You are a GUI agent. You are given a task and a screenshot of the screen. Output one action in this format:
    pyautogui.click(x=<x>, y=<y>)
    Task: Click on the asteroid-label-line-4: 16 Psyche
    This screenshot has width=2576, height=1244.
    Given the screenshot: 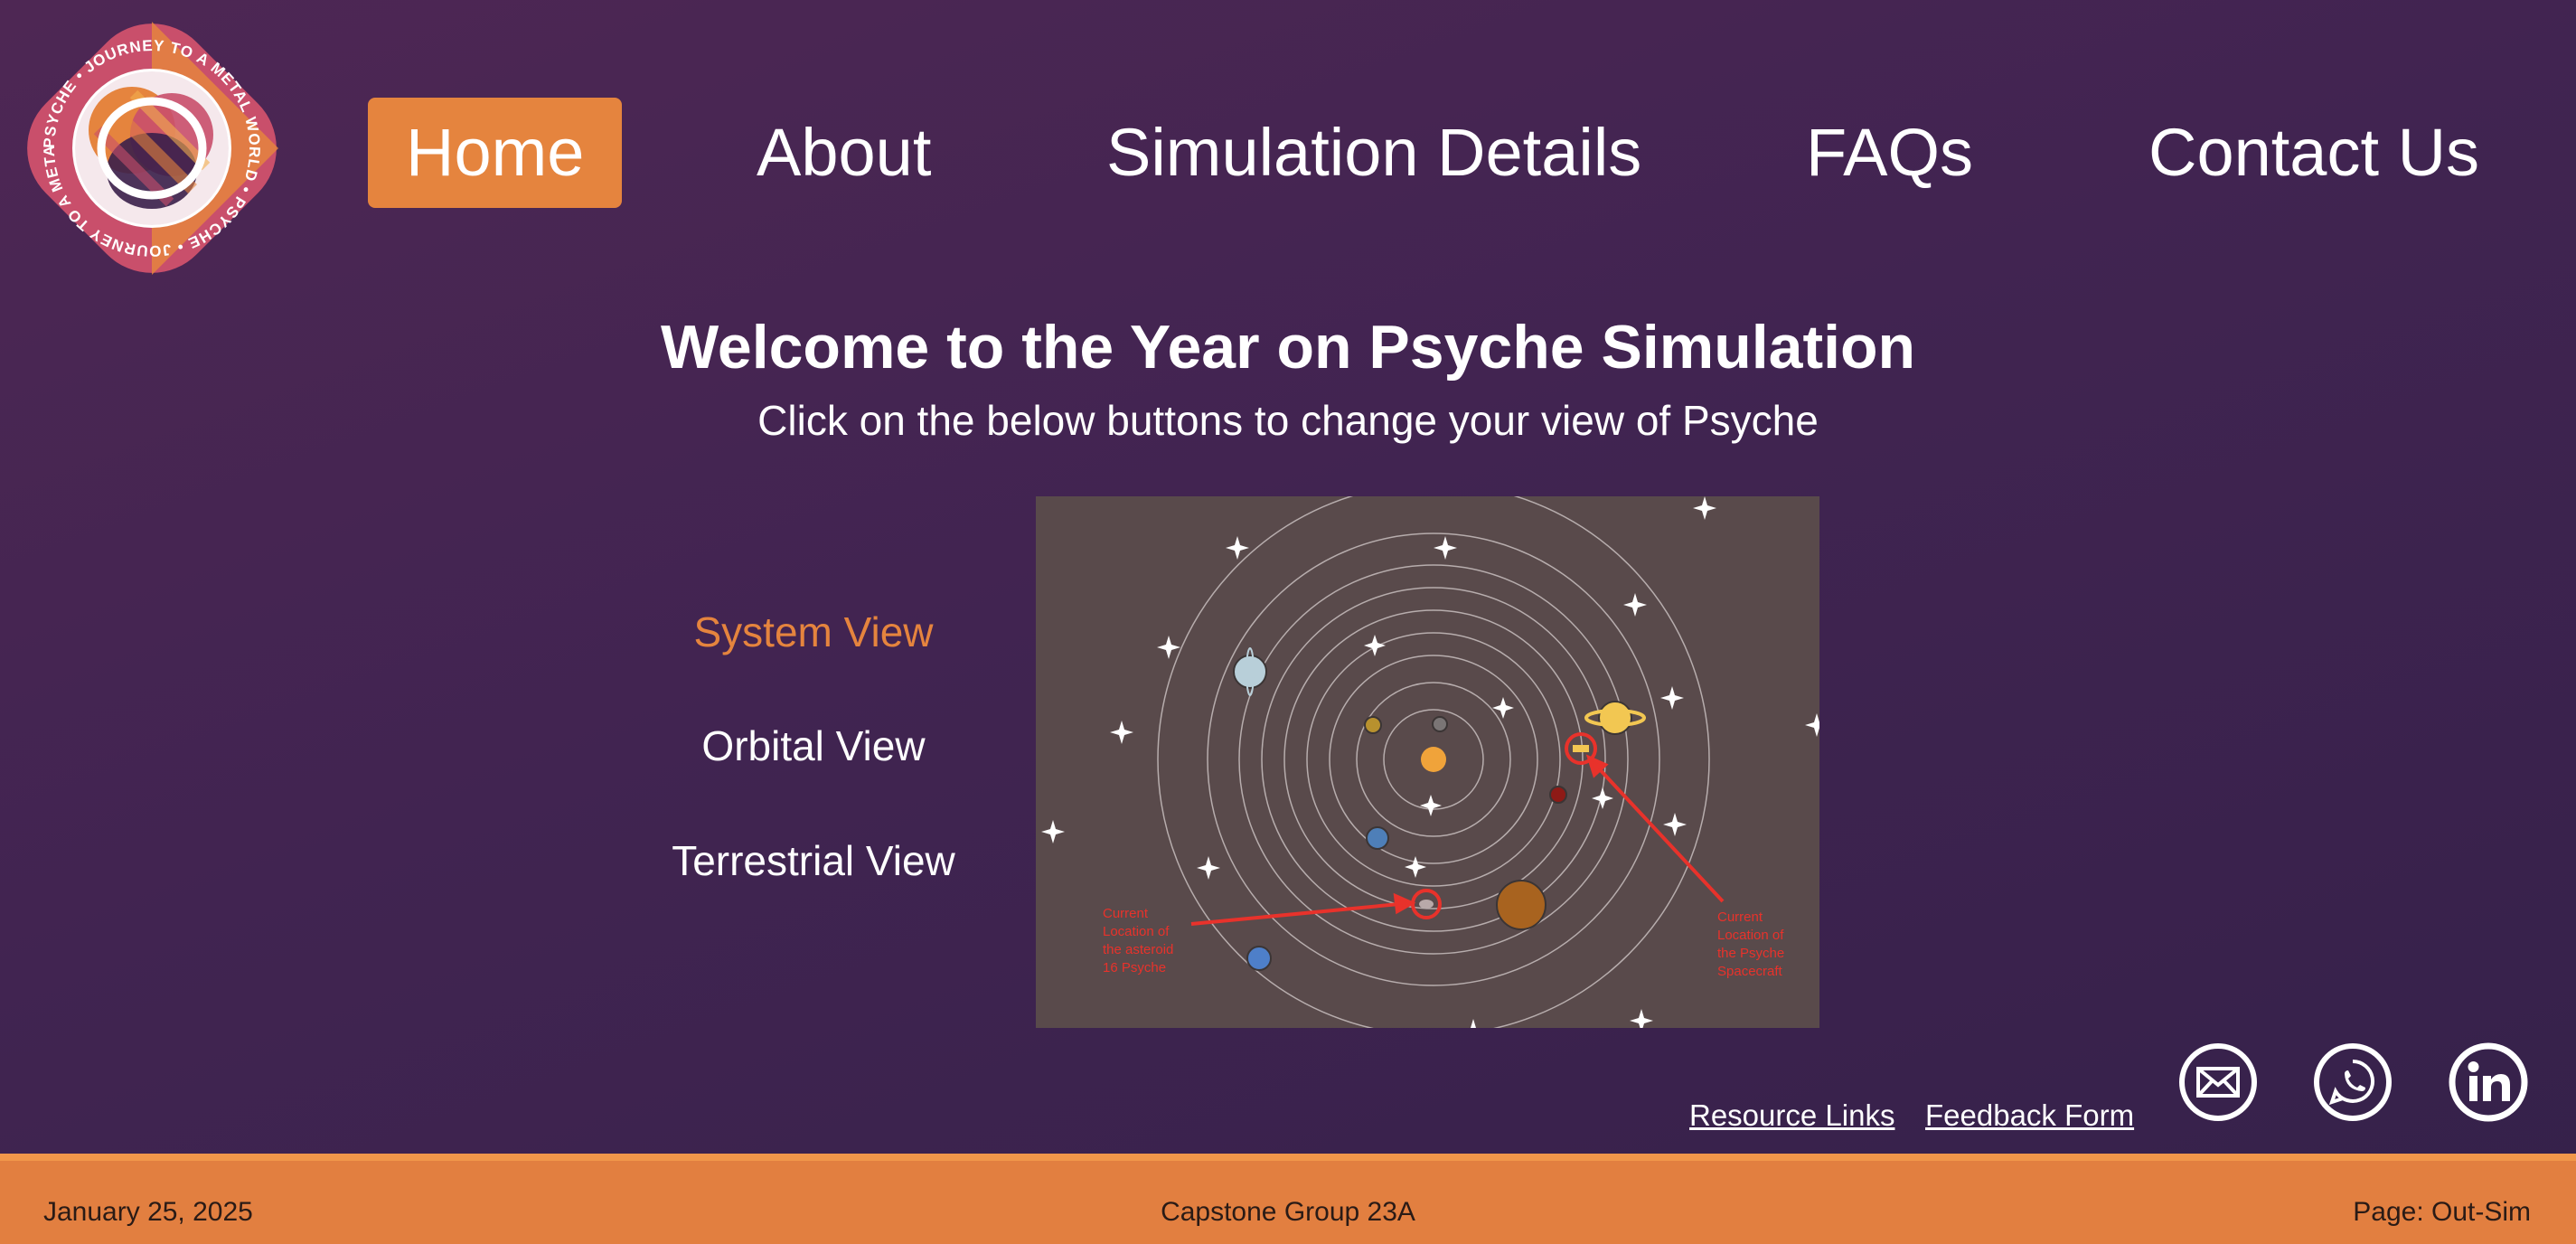 What is the action you would take?
    pyautogui.click(x=1135, y=968)
    